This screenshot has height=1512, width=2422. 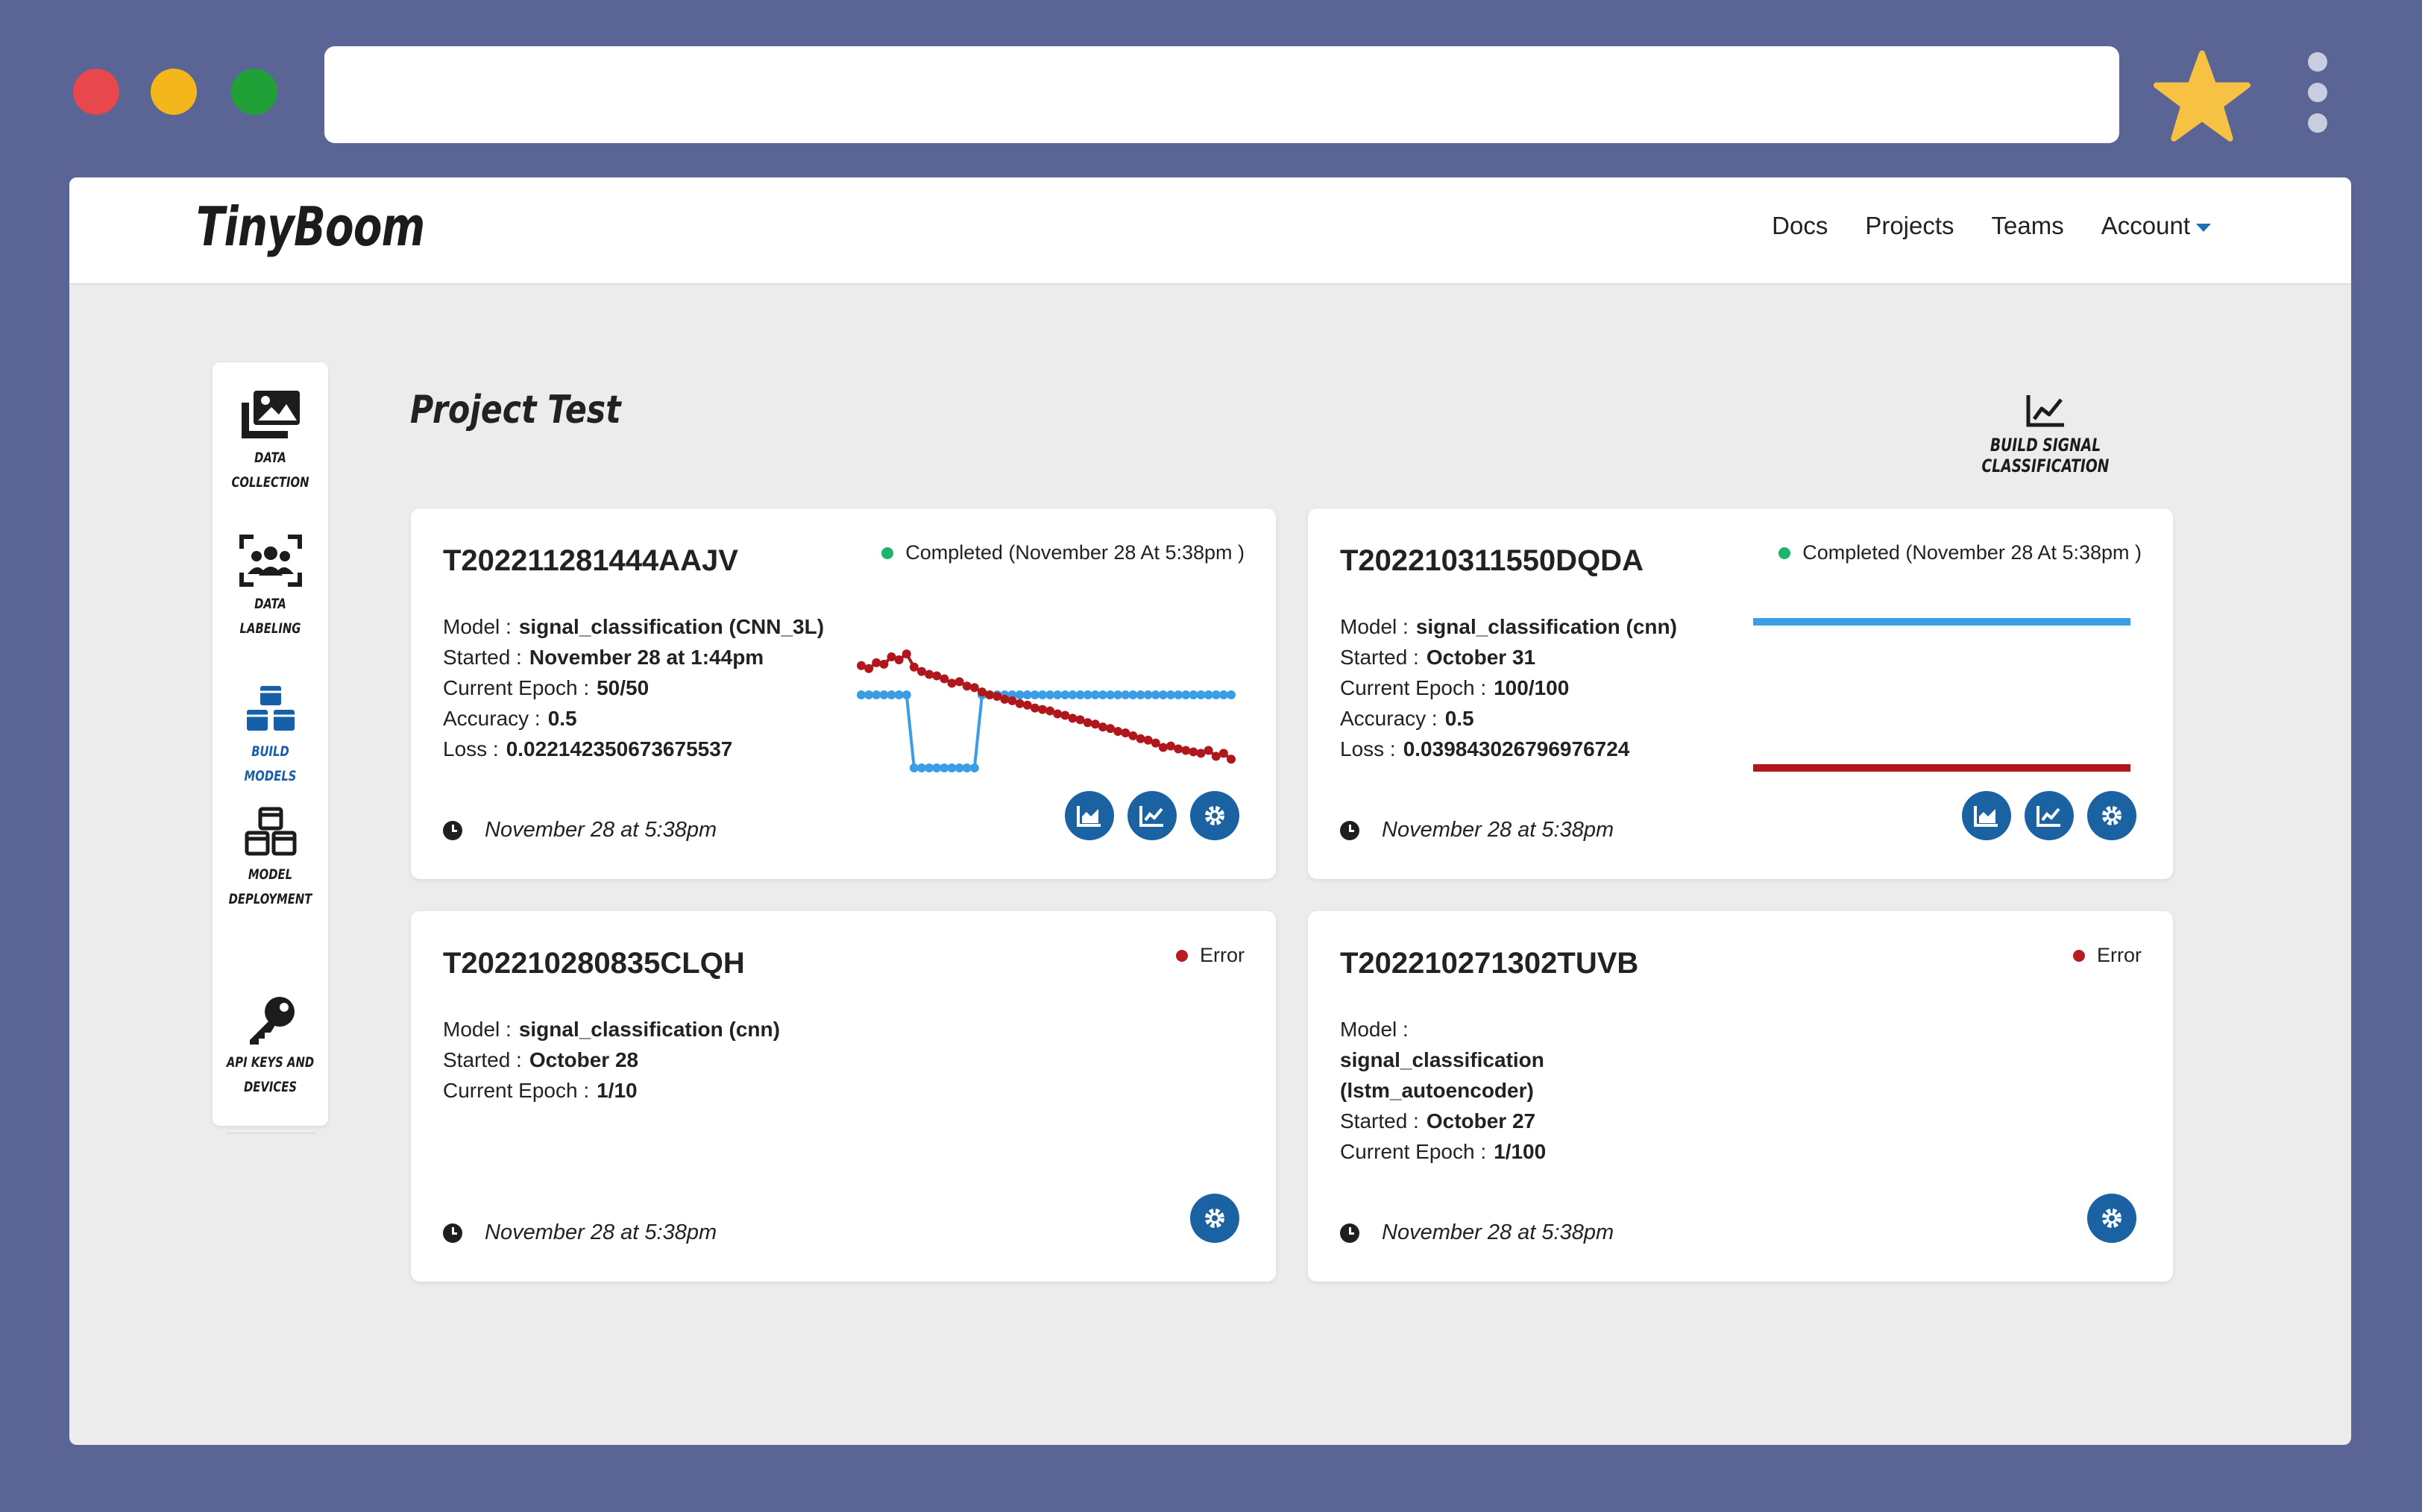 What do you see at coordinates (254, 92) in the screenshot?
I see `maximize-window-button` at bounding box center [254, 92].